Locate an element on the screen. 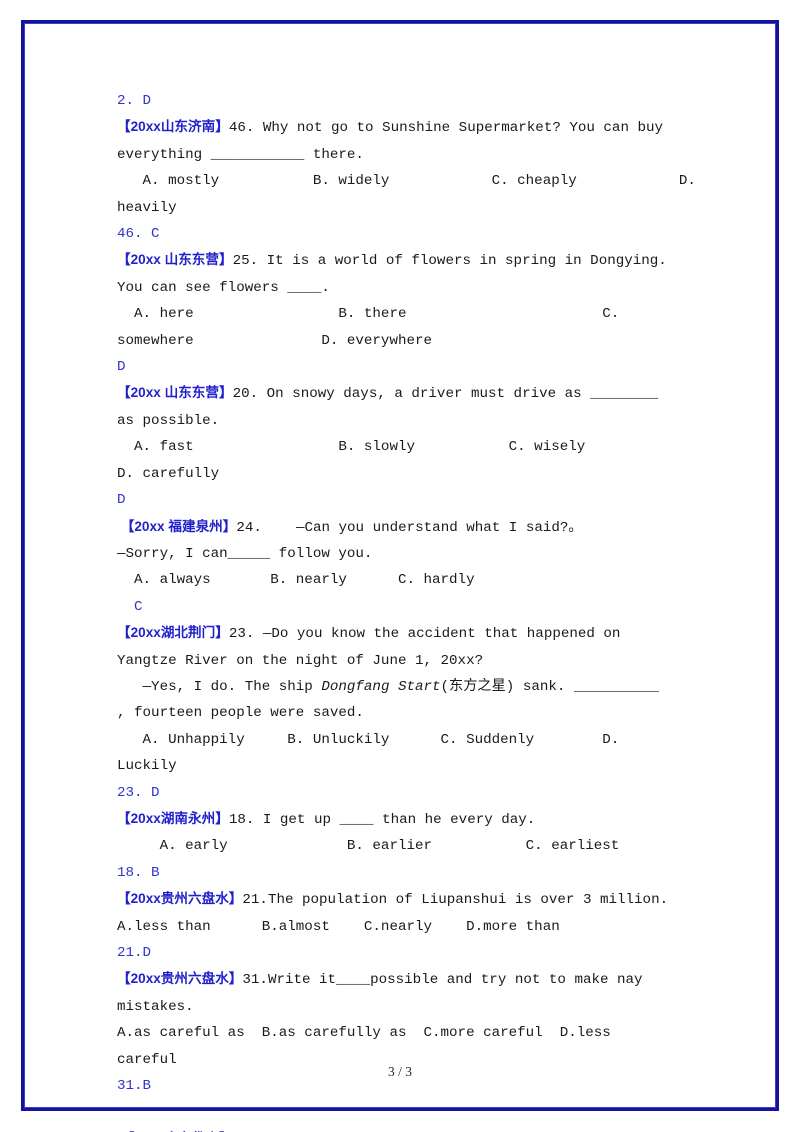 This screenshot has height=1132, width=800. body-line: everything ___________ there. is located at coordinates (391, 155).